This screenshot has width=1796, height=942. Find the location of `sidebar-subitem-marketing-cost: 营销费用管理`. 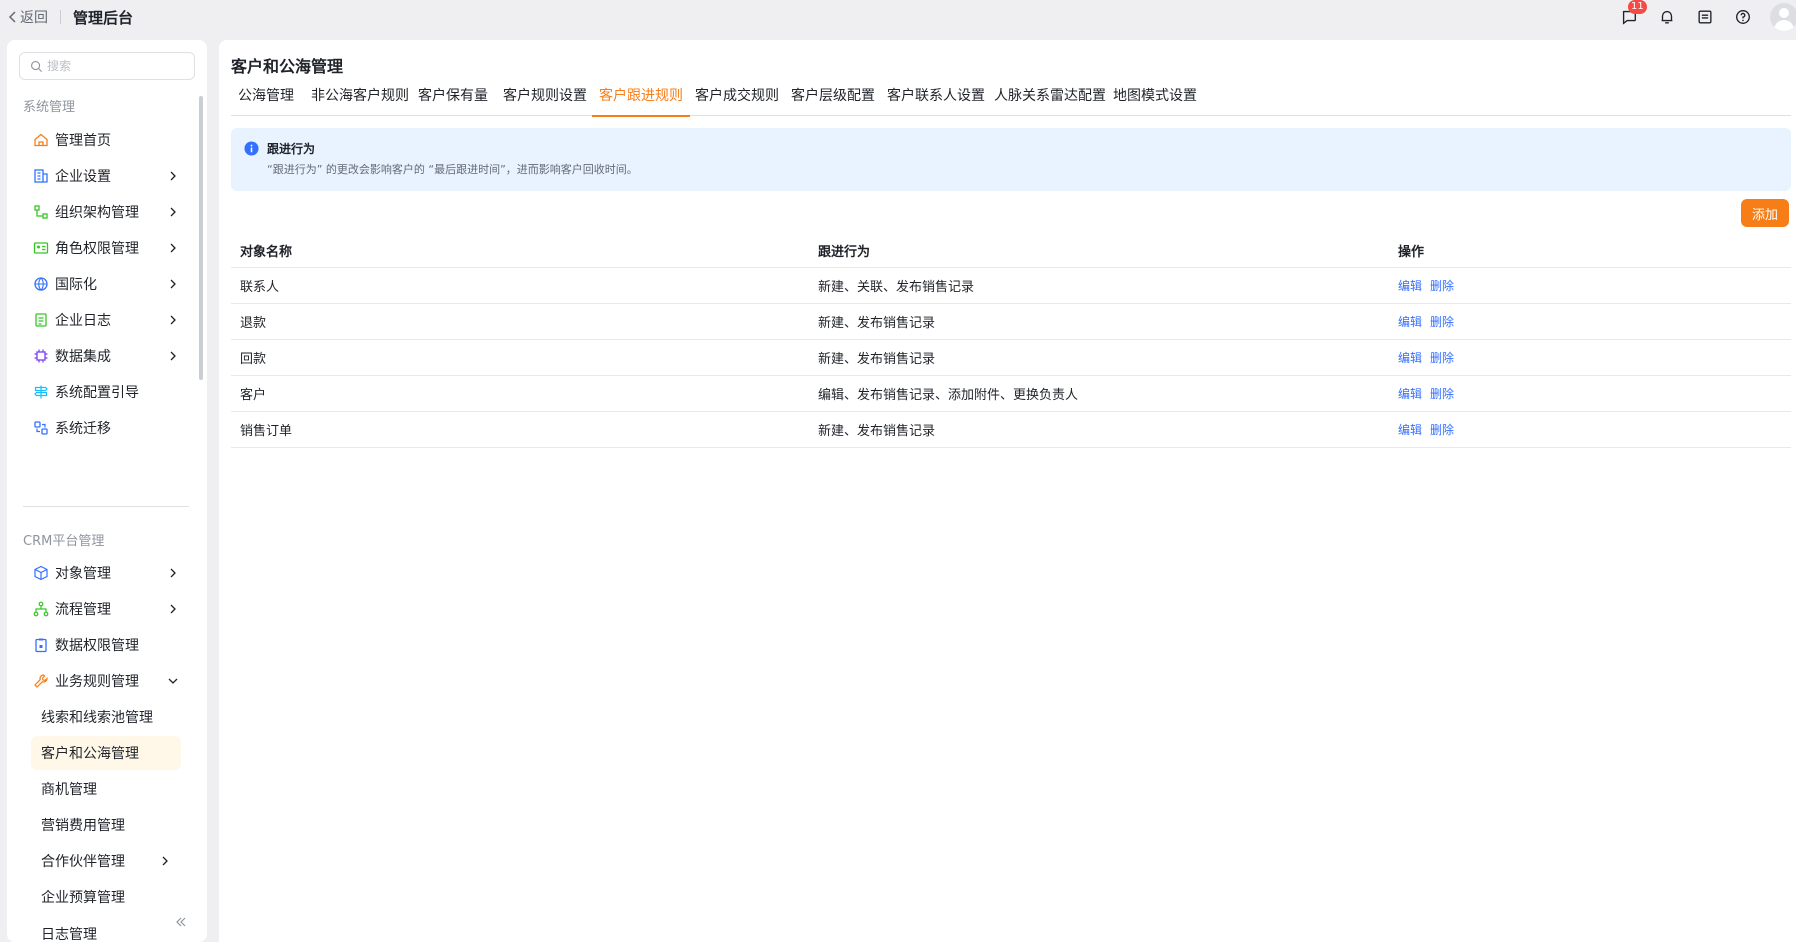

sidebar-subitem-marketing-cost: 营销费用管理 is located at coordinates (106, 825).